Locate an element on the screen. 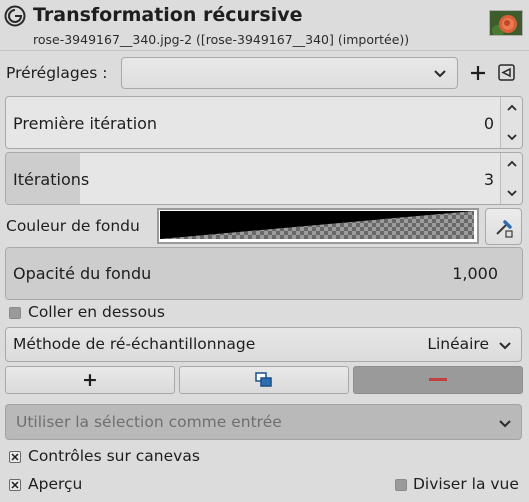 The image size is (529, 502). header-divider is located at coordinates (264, 50).